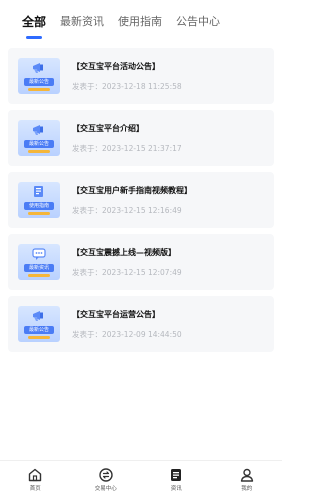 The image size is (320, 500). I want to click on tab-all: 全部, so click(34, 22).